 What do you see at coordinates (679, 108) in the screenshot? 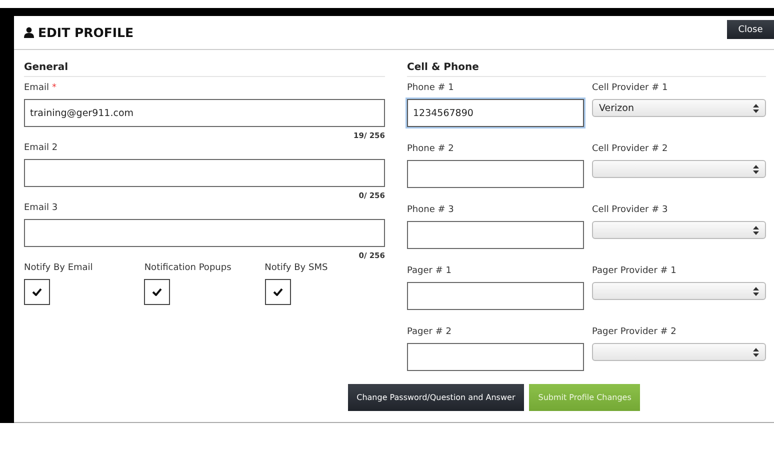
I see `provider-select: Verizon` at bounding box center [679, 108].